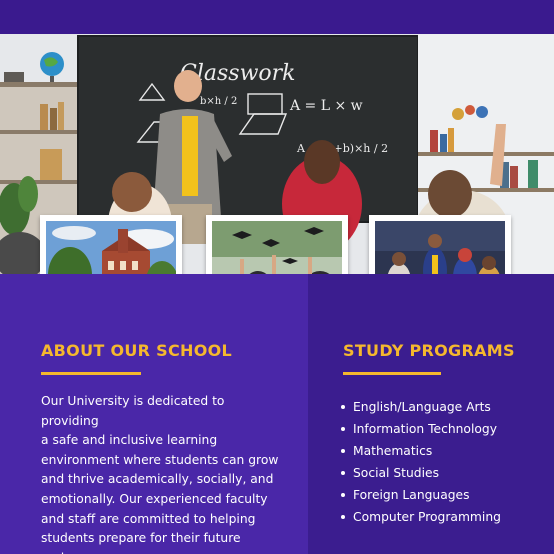  What do you see at coordinates (425, 429) in the screenshot?
I see `program-label: Information Technology` at bounding box center [425, 429].